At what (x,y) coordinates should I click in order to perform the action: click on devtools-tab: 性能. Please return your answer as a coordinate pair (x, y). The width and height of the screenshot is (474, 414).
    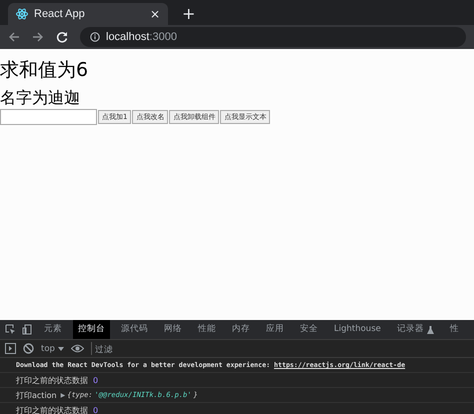
    Looking at the image, I should click on (207, 329).